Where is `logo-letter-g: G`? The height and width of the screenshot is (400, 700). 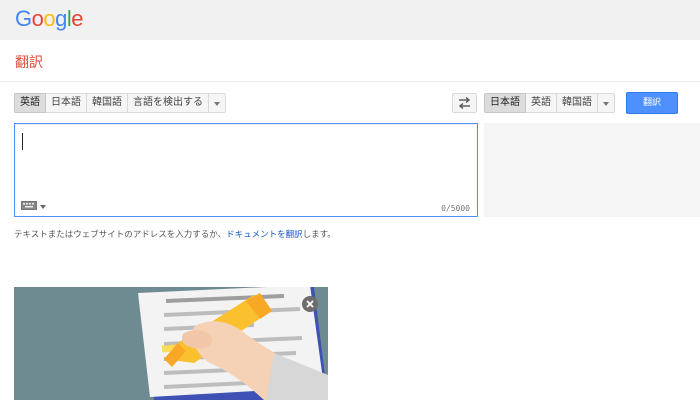 logo-letter-g: G is located at coordinates (23, 18).